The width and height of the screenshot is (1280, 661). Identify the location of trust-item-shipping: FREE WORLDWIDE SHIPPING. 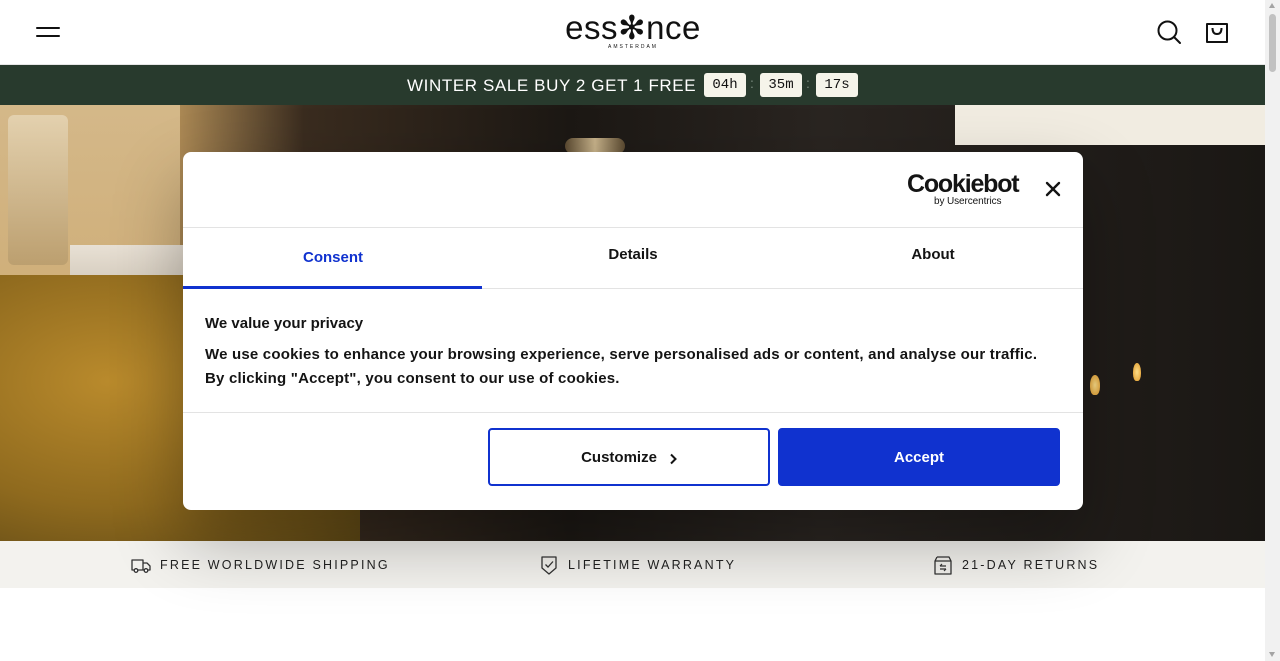
(260, 565).